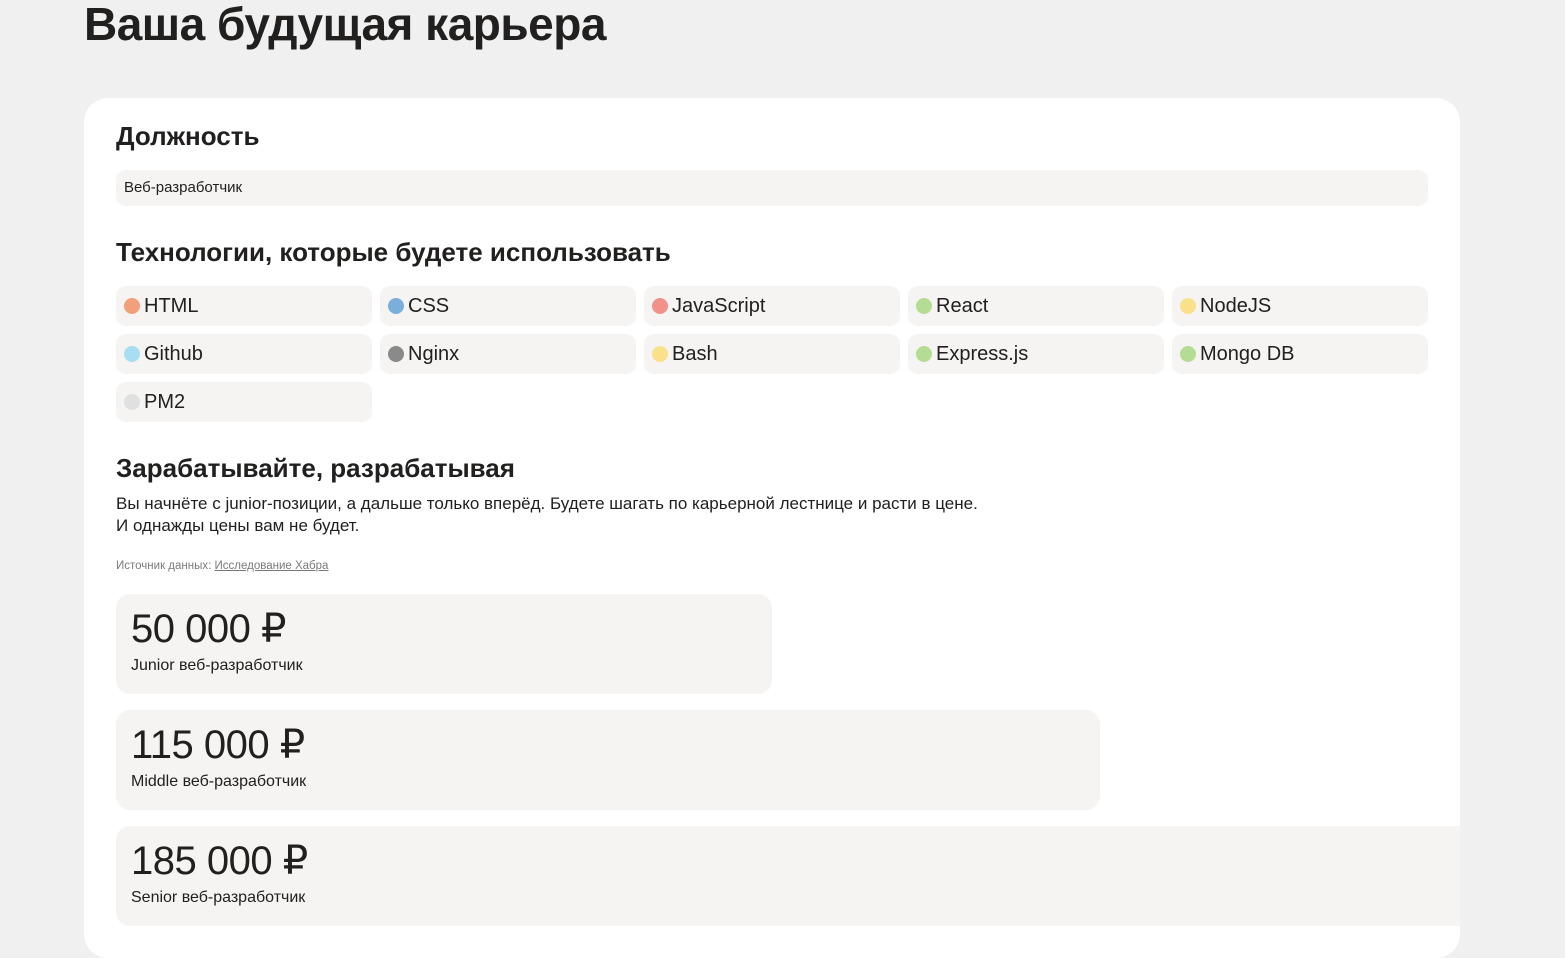  Describe the element at coordinates (1300, 306) in the screenshot. I see `tech-chip-nodejs: NodeJS` at that location.